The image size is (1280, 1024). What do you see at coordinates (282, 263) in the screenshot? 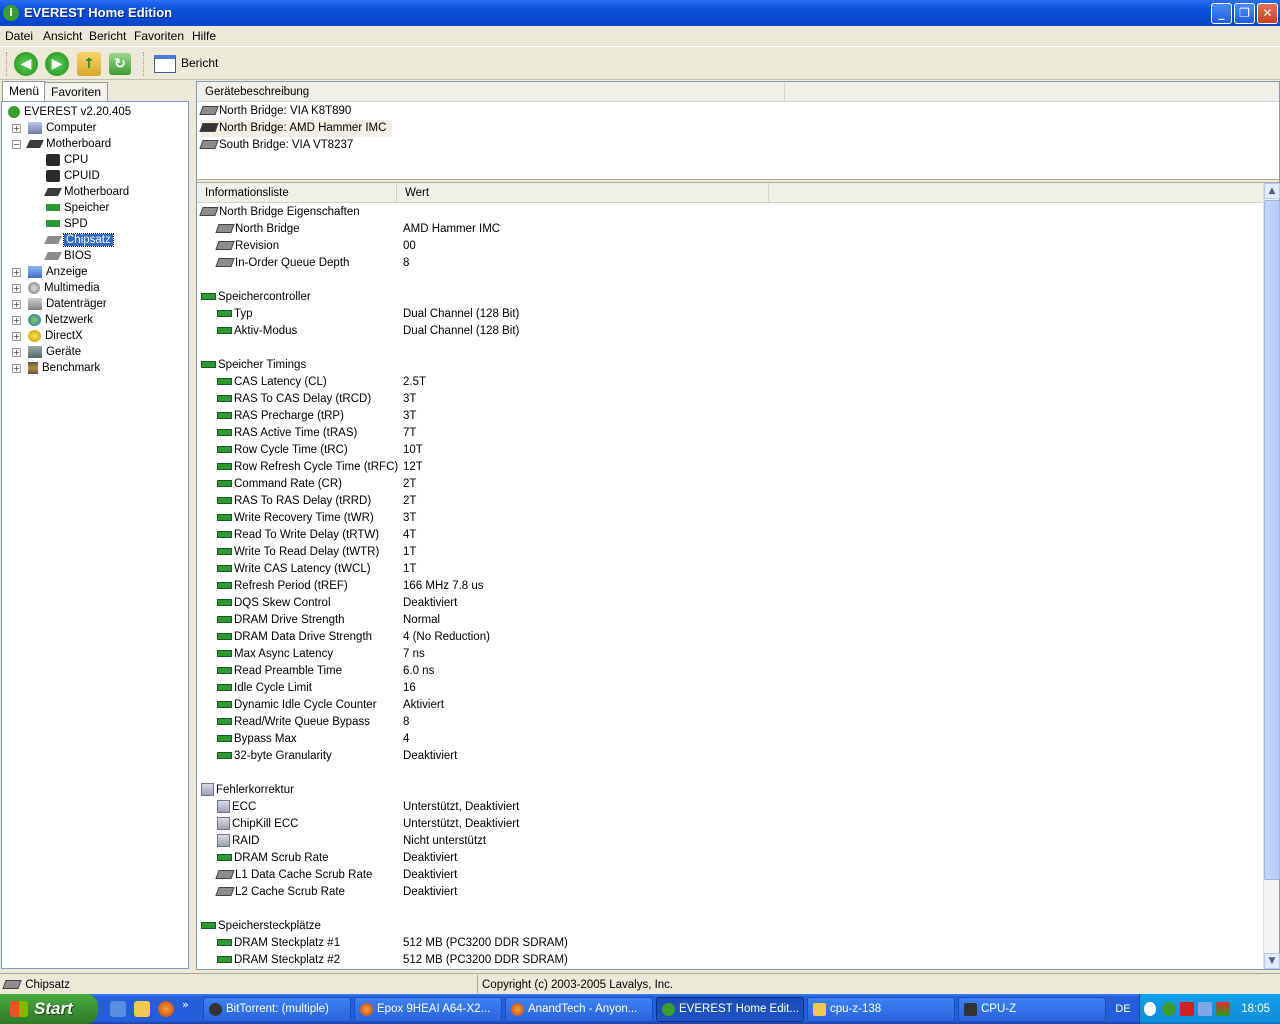
I see `info-row: In-Order Queue Depth` at bounding box center [282, 263].